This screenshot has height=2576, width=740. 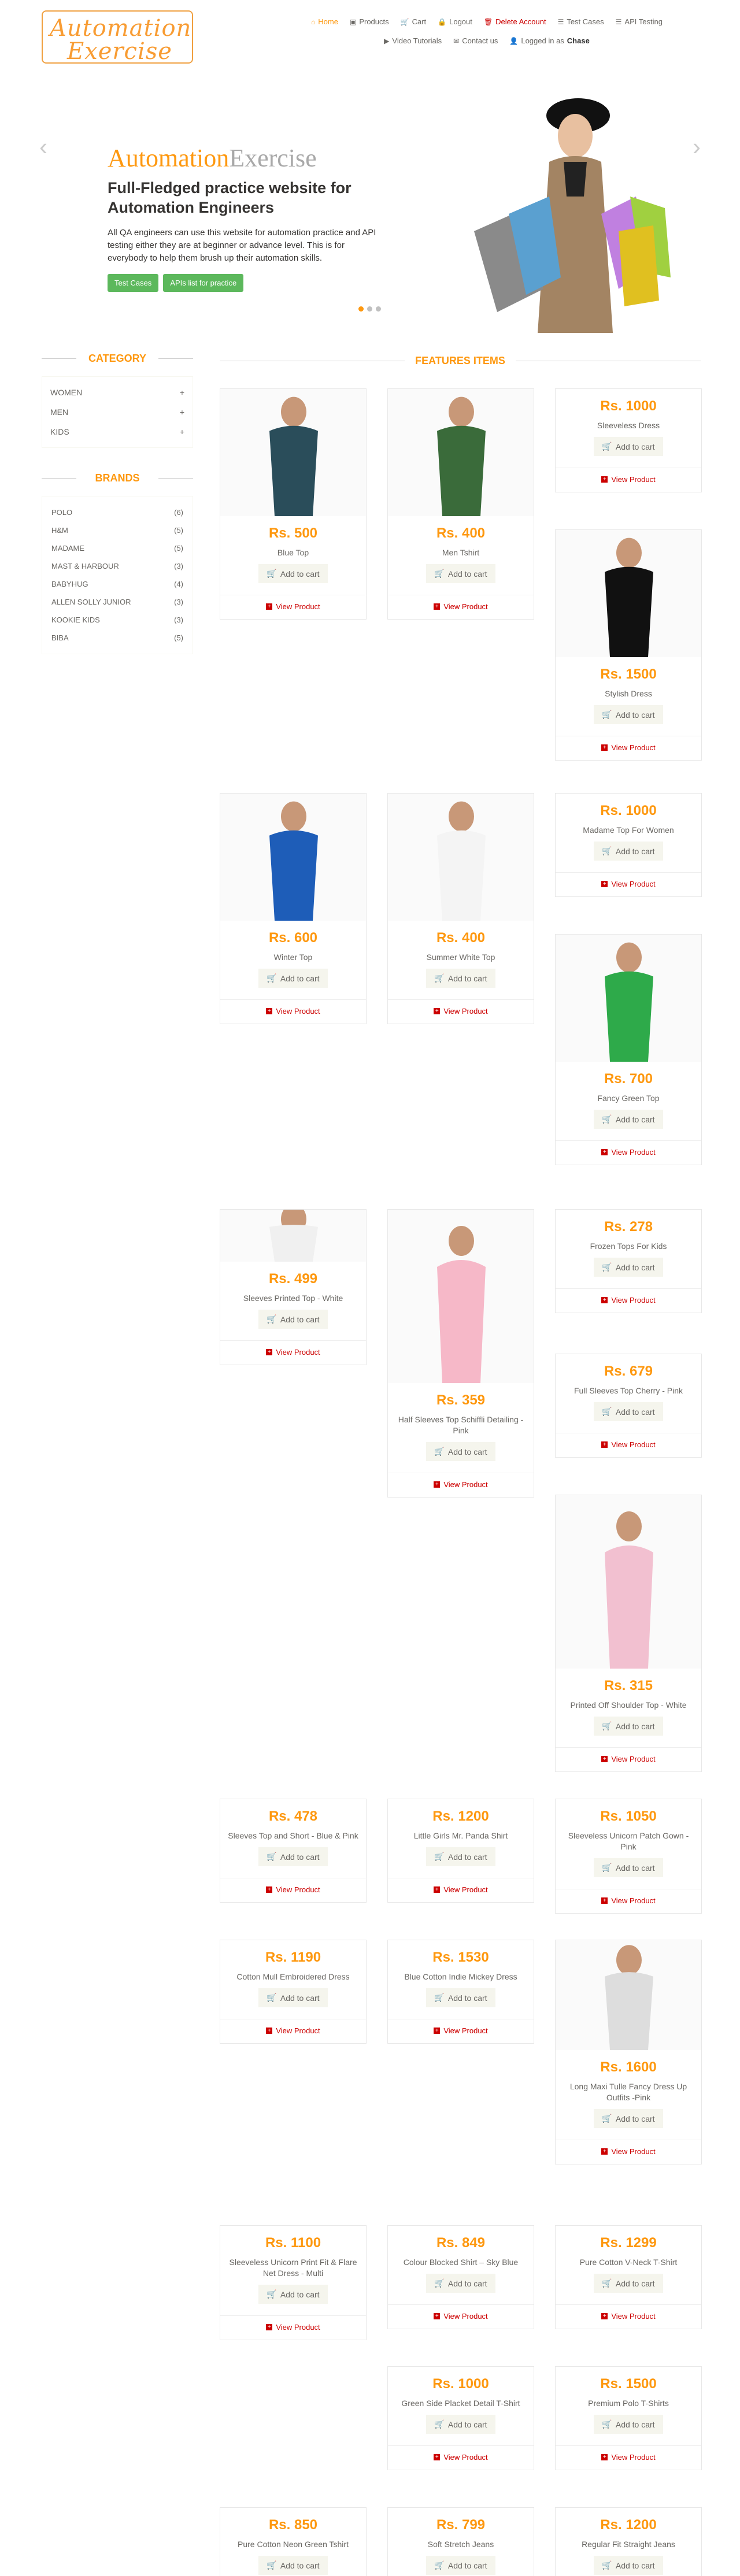 I want to click on apis-list-button: APIs list for practice, so click(x=203, y=283).